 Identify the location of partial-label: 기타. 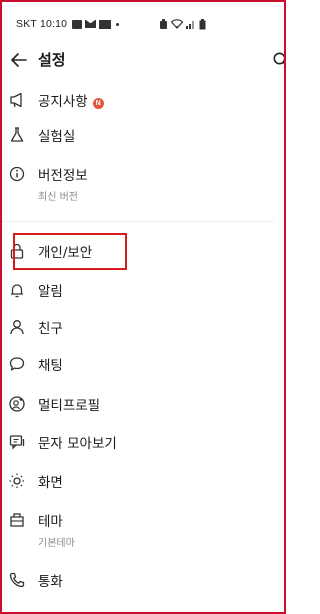
(50, 610).